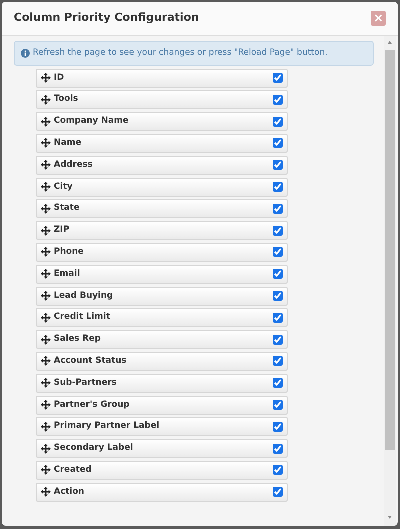 Image resolution: width=400 pixels, height=529 pixels. Describe the element at coordinates (64, 187) in the screenshot. I see `column-label: City` at that location.